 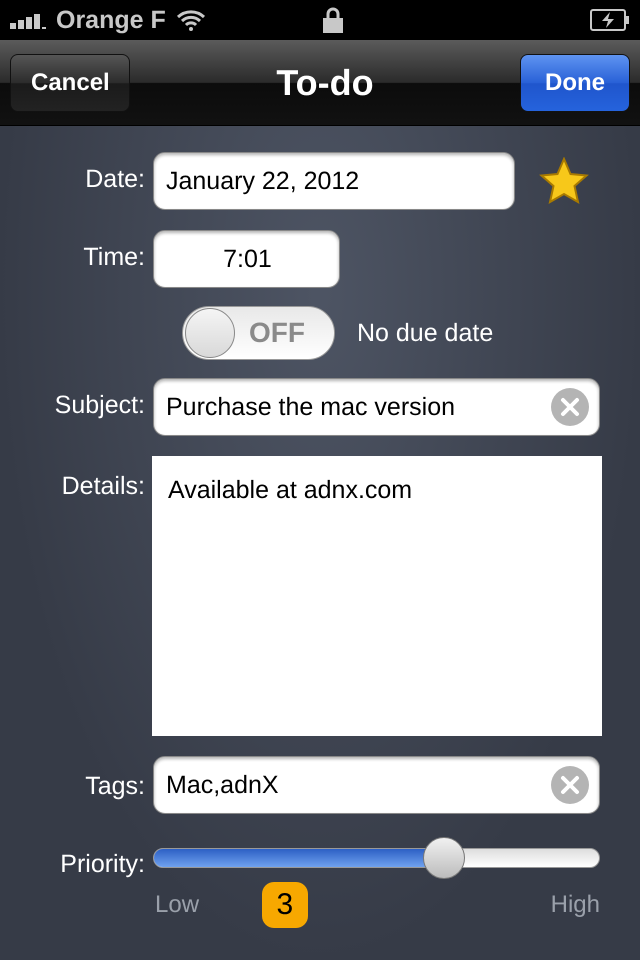 What do you see at coordinates (376, 785) in the screenshot?
I see `tags-field: Mac,adnX` at bounding box center [376, 785].